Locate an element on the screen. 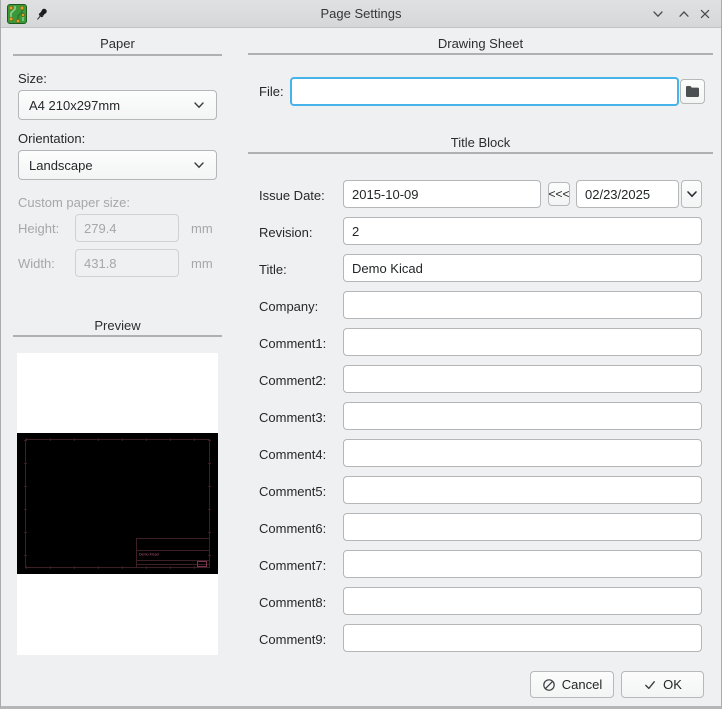 The image size is (722, 709). cancel-button: Cancel is located at coordinates (572, 684).